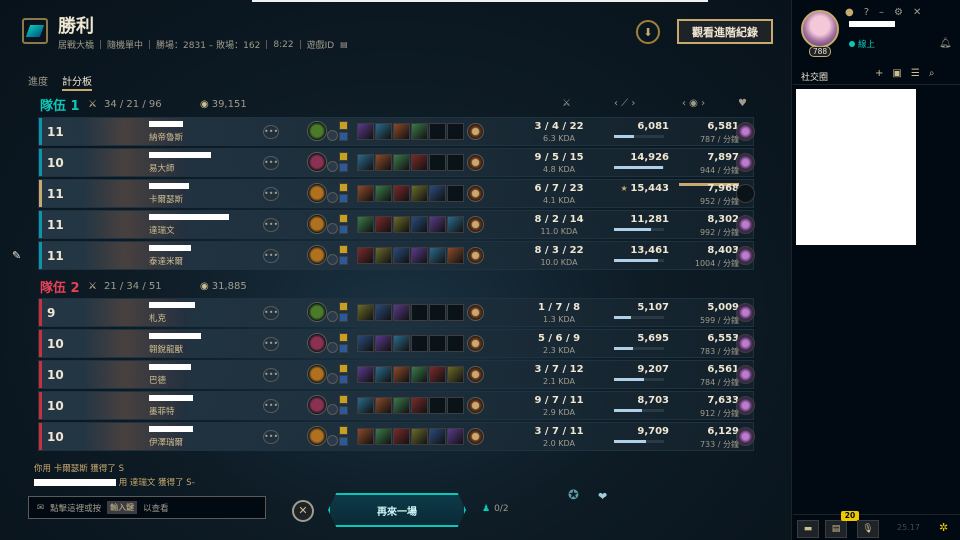 The width and height of the screenshot is (960, 540). What do you see at coordinates (808, 529) in the screenshot?
I see `chat-button: ▬` at bounding box center [808, 529].